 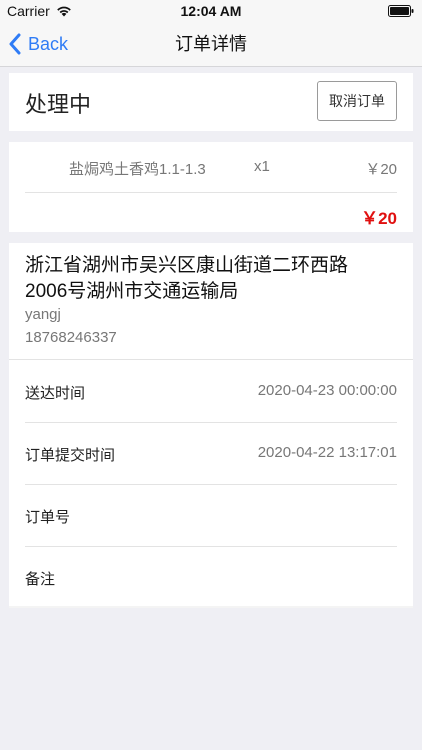 What do you see at coordinates (381, 169) in the screenshot?
I see `item-price: ￥20` at bounding box center [381, 169].